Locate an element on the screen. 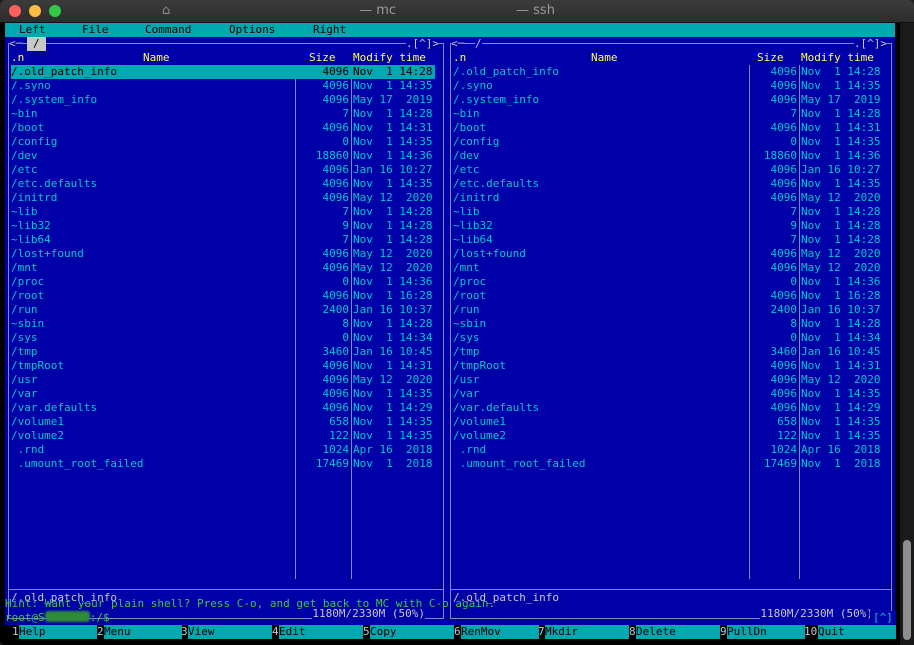 This screenshot has width=914, height=645. scrollbar-thumb is located at coordinates (907, 590).